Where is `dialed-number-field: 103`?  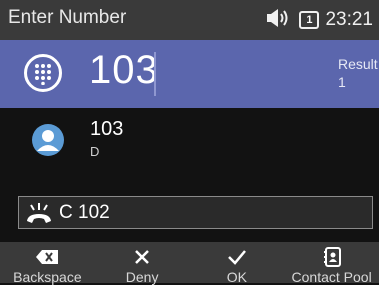
dialed-number-field: 103 is located at coordinates (124, 70).